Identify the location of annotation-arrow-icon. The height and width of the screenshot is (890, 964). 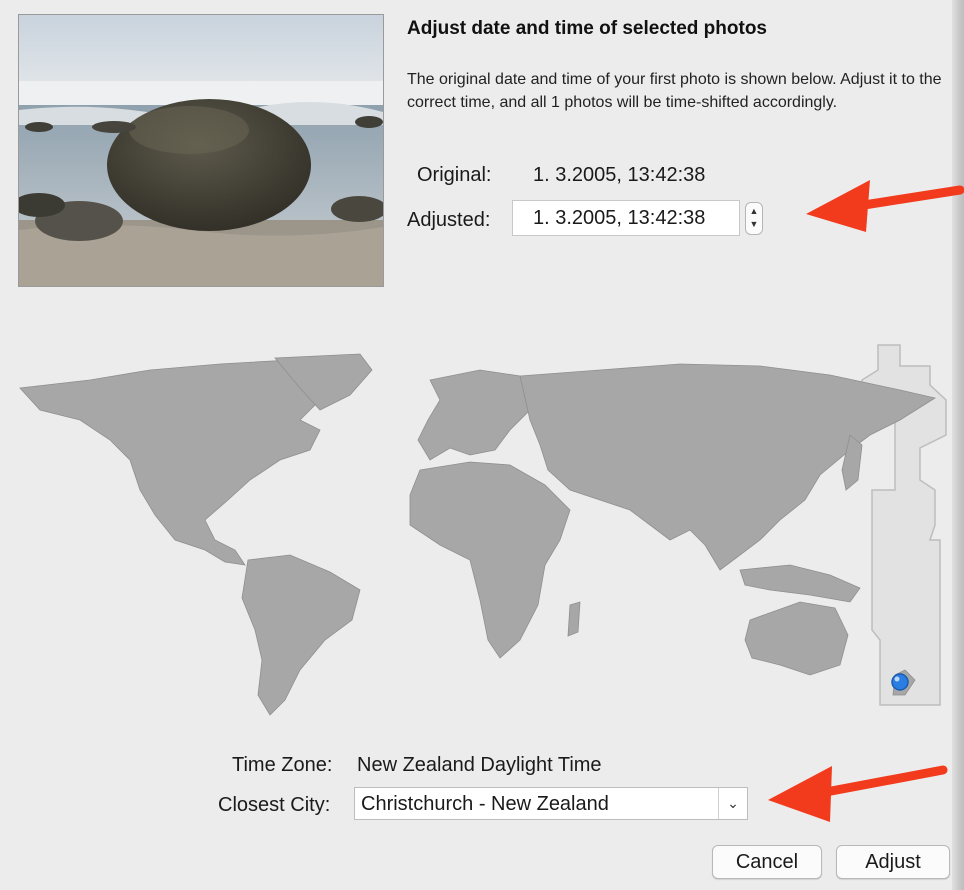
(885, 206).